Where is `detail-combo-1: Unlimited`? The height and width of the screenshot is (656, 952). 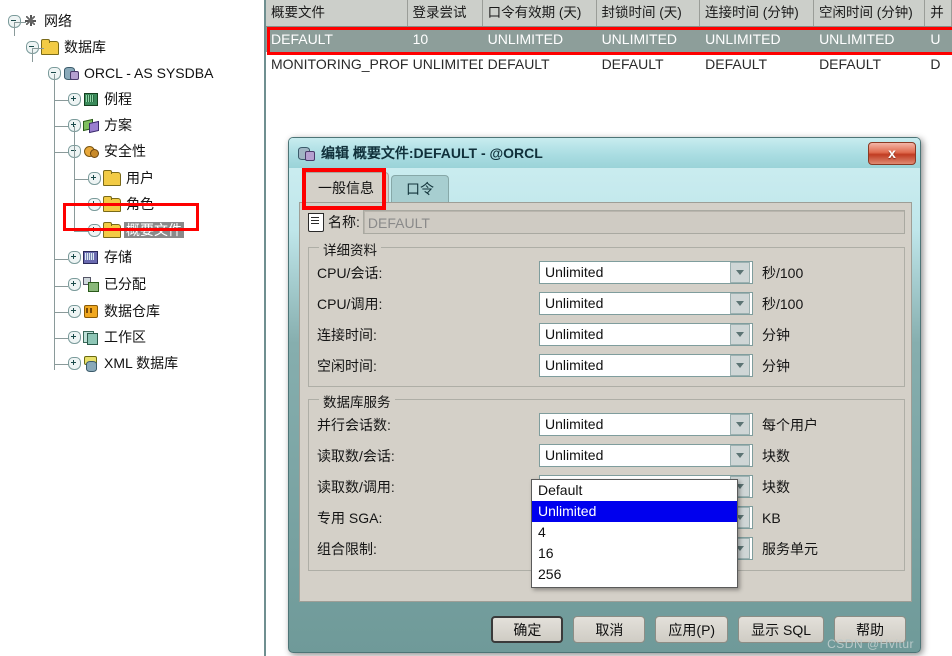 detail-combo-1: Unlimited is located at coordinates (646, 303).